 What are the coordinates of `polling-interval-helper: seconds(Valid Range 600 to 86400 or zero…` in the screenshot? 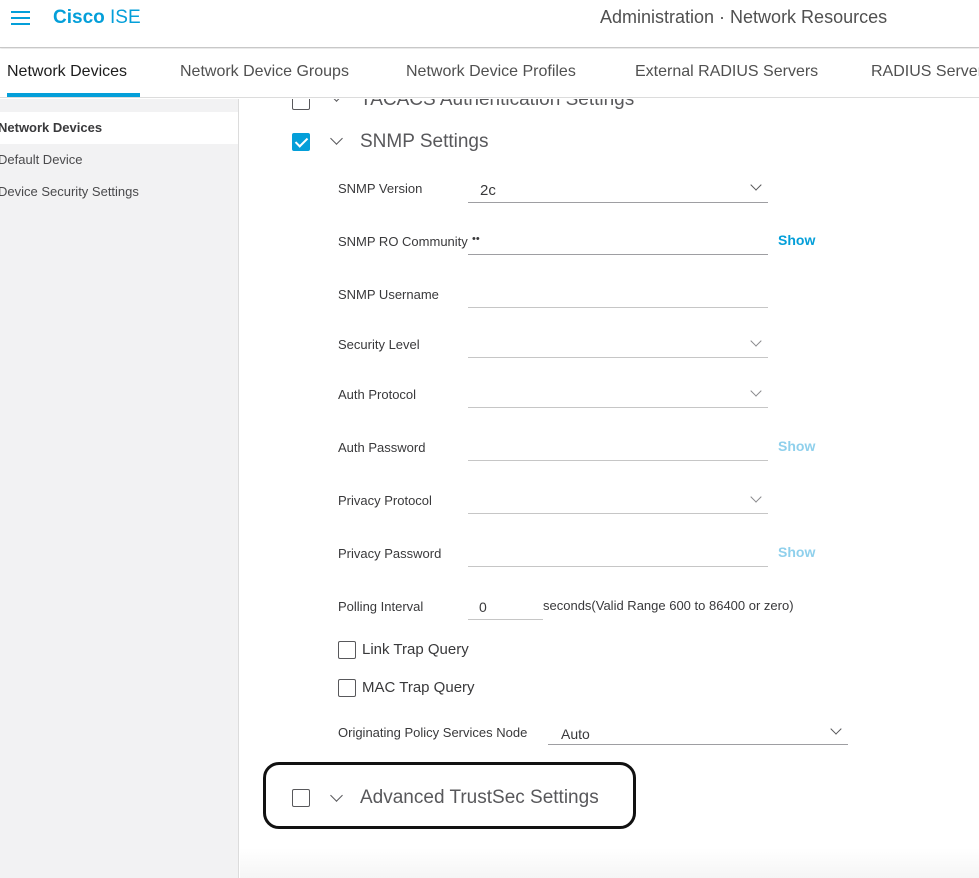 It's located at (668, 605).